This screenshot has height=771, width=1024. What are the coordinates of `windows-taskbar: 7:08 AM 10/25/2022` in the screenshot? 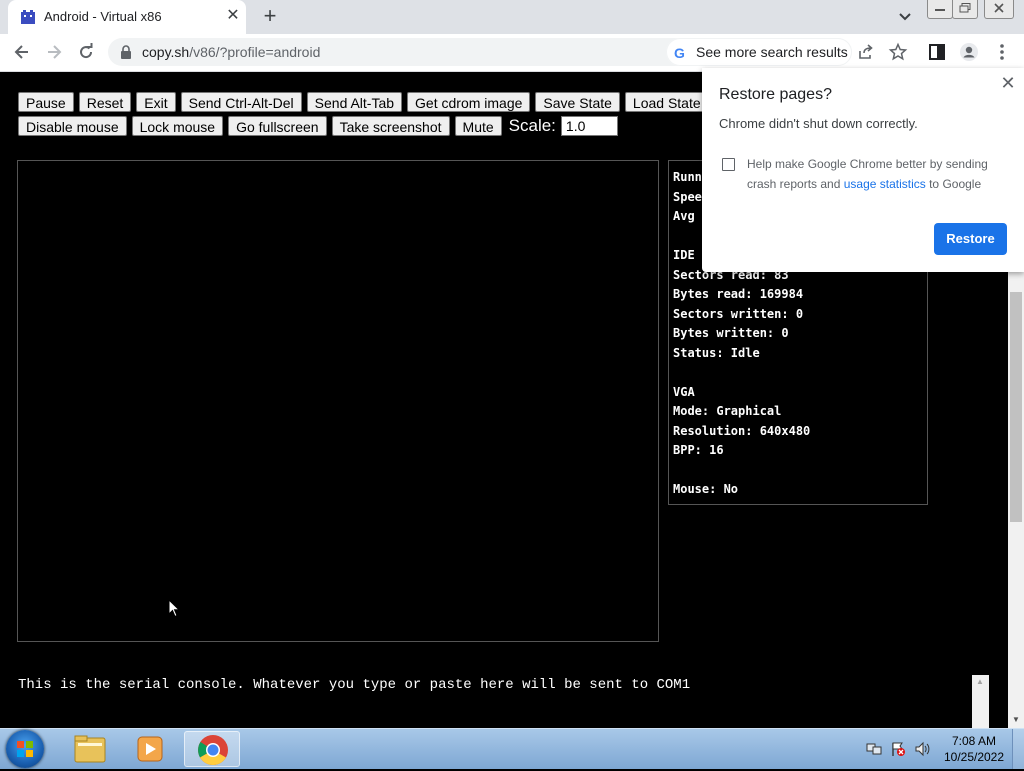 It's located at (512, 748).